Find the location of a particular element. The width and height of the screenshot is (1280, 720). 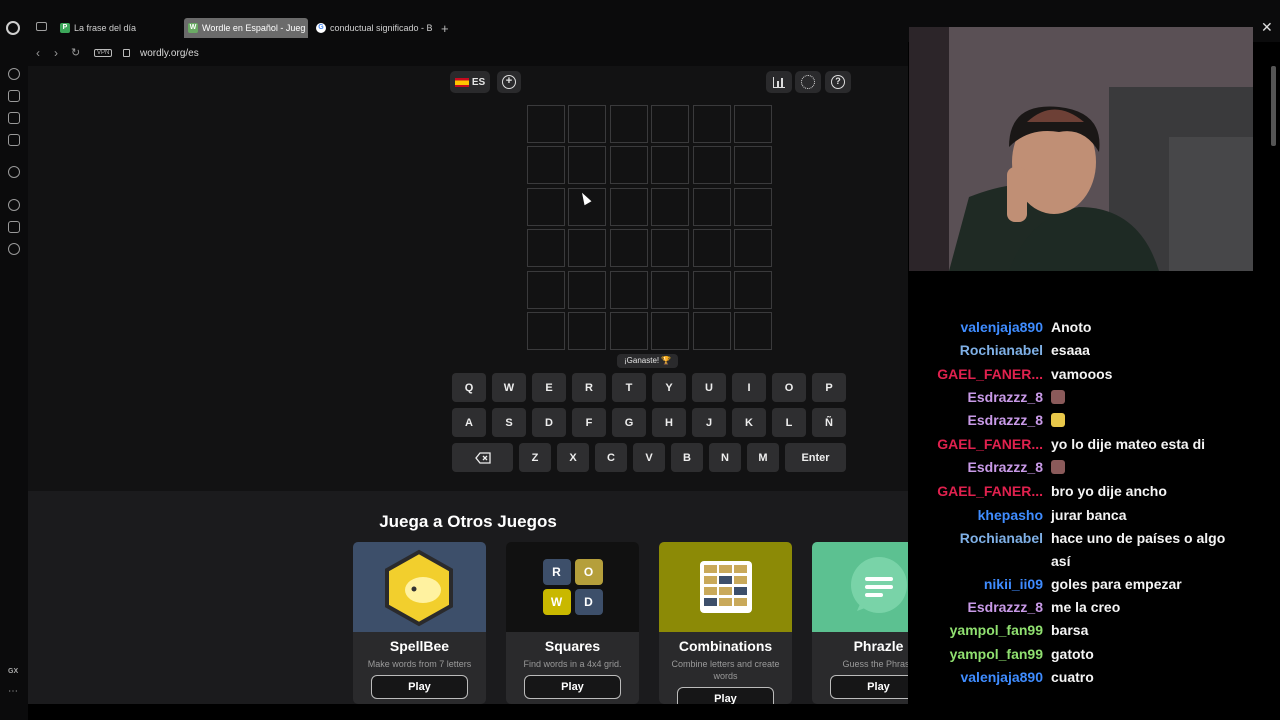

refresh-sidebar-icon is located at coordinates (14, 74).